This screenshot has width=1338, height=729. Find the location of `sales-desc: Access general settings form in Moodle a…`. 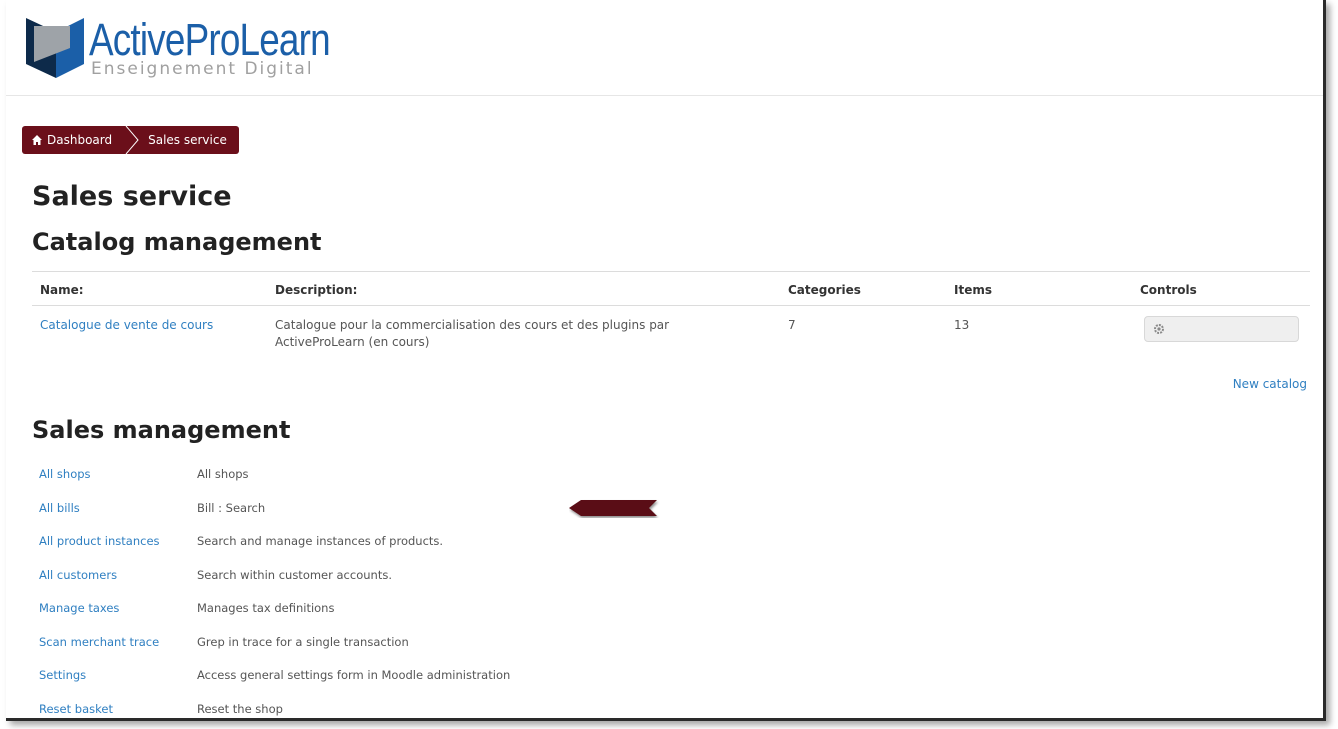

sales-desc: Access general settings form in Moodle a… is located at coordinates (354, 675).